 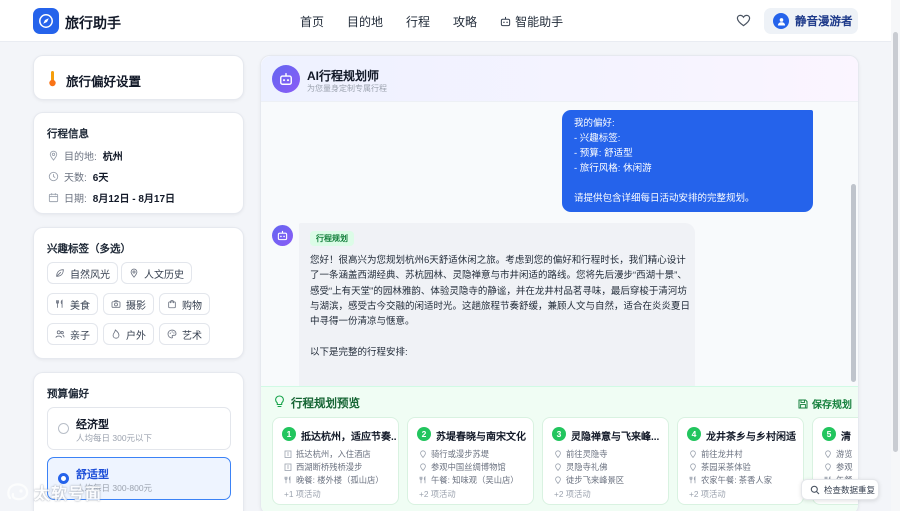 I want to click on budget-option-desc: 人均每日 300元以下, so click(x=114, y=438).